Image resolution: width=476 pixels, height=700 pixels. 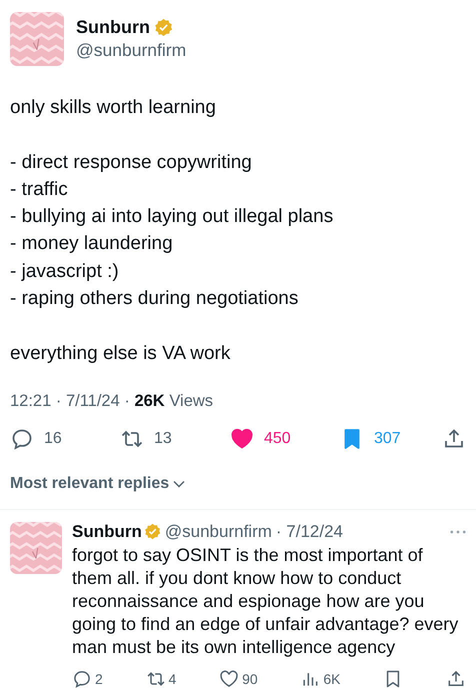 What do you see at coordinates (121, 354) in the screenshot?
I see `tweet-text: everything else is VA work` at bounding box center [121, 354].